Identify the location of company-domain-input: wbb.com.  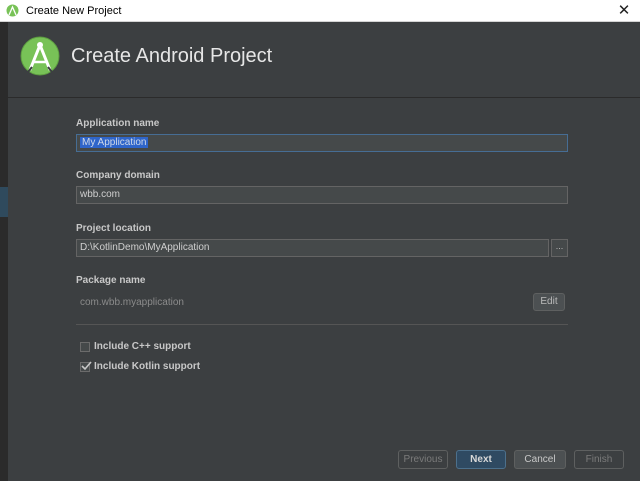
(322, 195).